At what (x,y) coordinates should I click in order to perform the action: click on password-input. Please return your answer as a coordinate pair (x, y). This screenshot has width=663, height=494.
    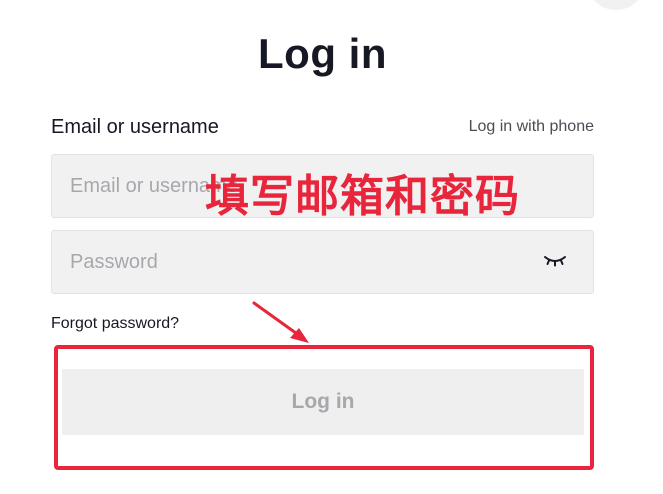
    Looking at the image, I should click on (322, 262).